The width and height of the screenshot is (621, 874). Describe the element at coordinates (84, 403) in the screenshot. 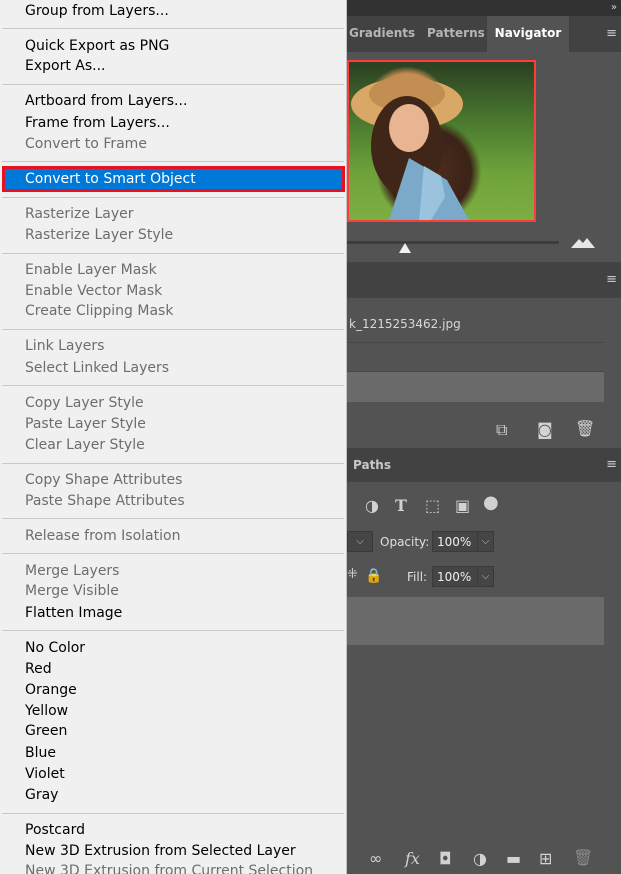

I see `menu-item-copy-layer-style: Copy Layer Style` at that location.